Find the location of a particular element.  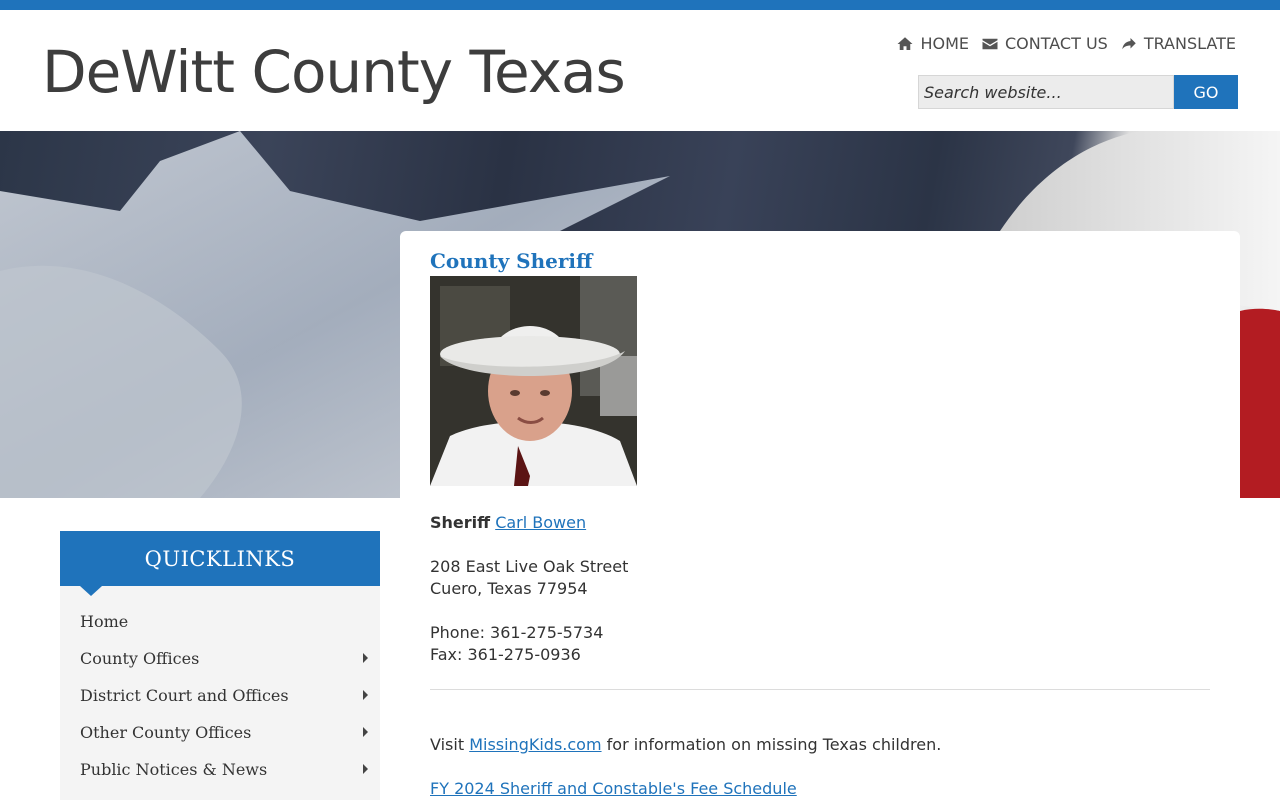

sheriff-photo is located at coordinates (533, 381).